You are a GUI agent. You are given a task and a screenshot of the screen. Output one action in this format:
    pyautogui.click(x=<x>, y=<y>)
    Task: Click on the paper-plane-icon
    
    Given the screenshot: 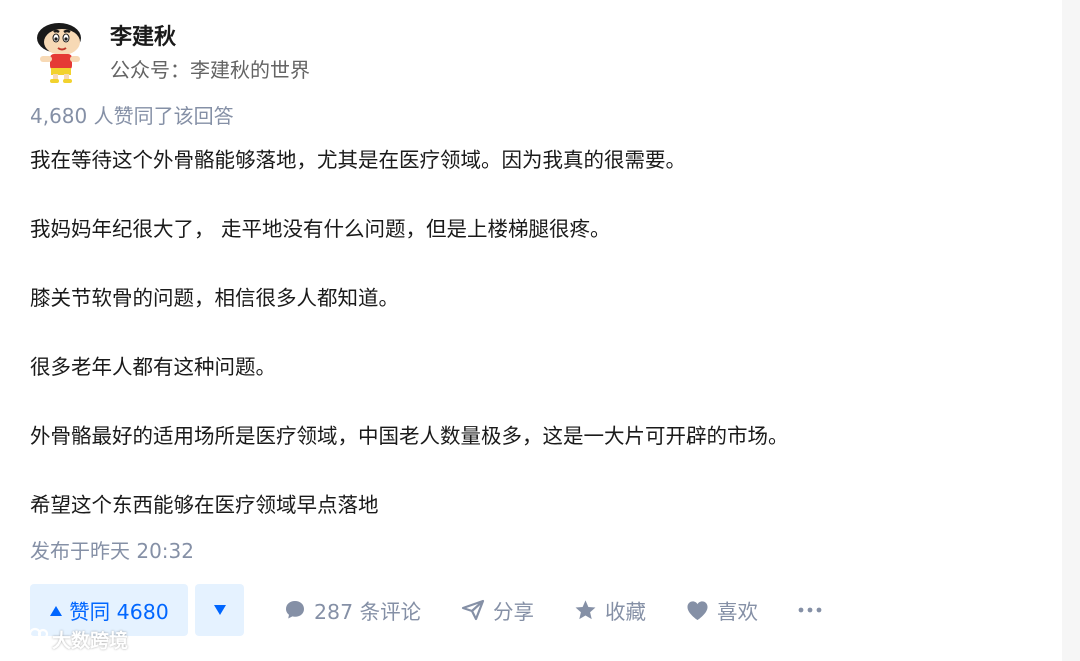 What is the action you would take?
    pyautogui.click(x=473, y=610)
    